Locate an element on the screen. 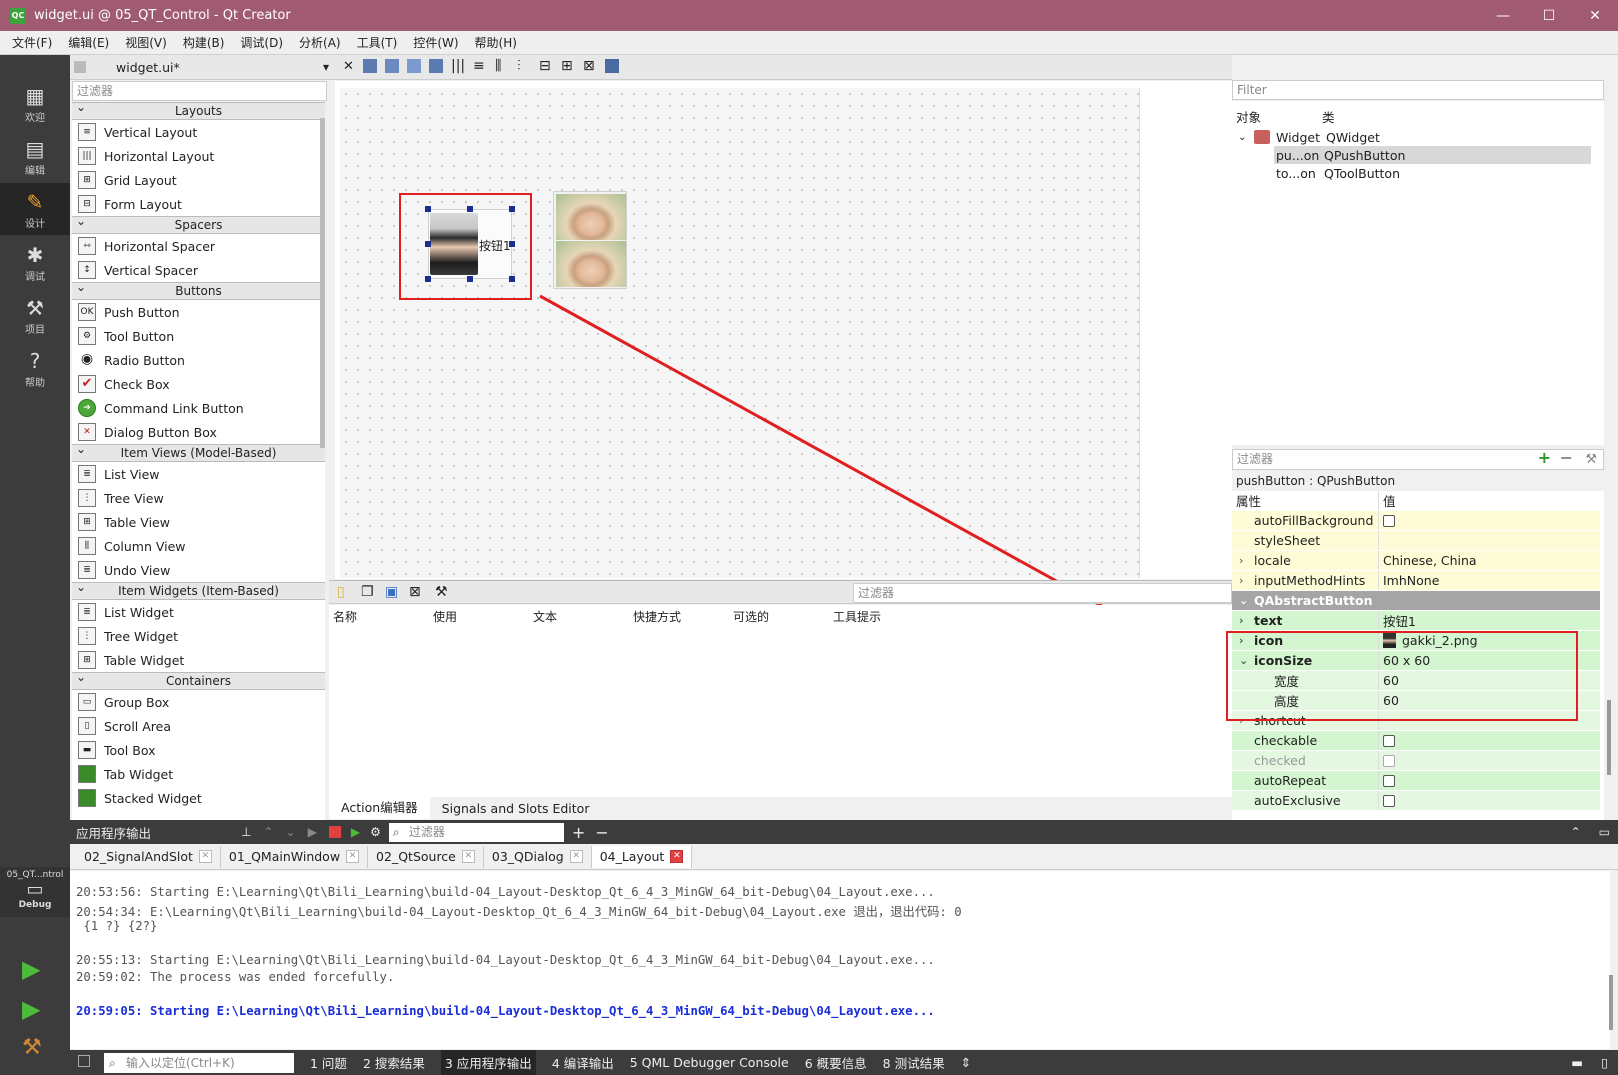  tab-action-editor: Action编辑器 is located at coordinates (379, 808).